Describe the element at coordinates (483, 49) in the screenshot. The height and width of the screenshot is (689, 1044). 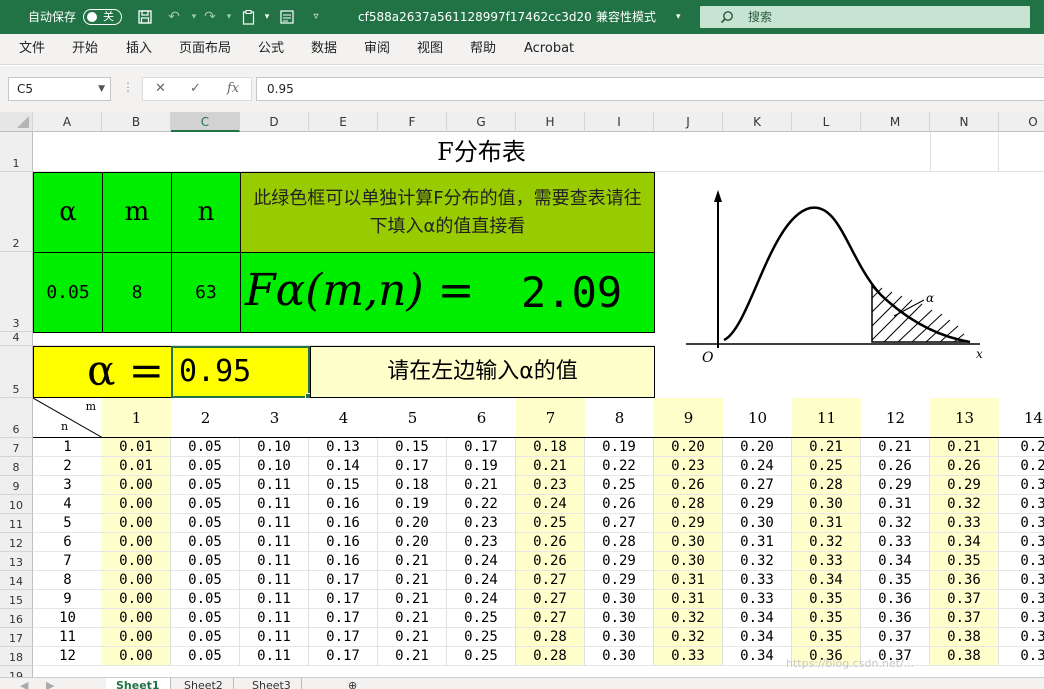
I see `menu-help: 帮助` at that location.